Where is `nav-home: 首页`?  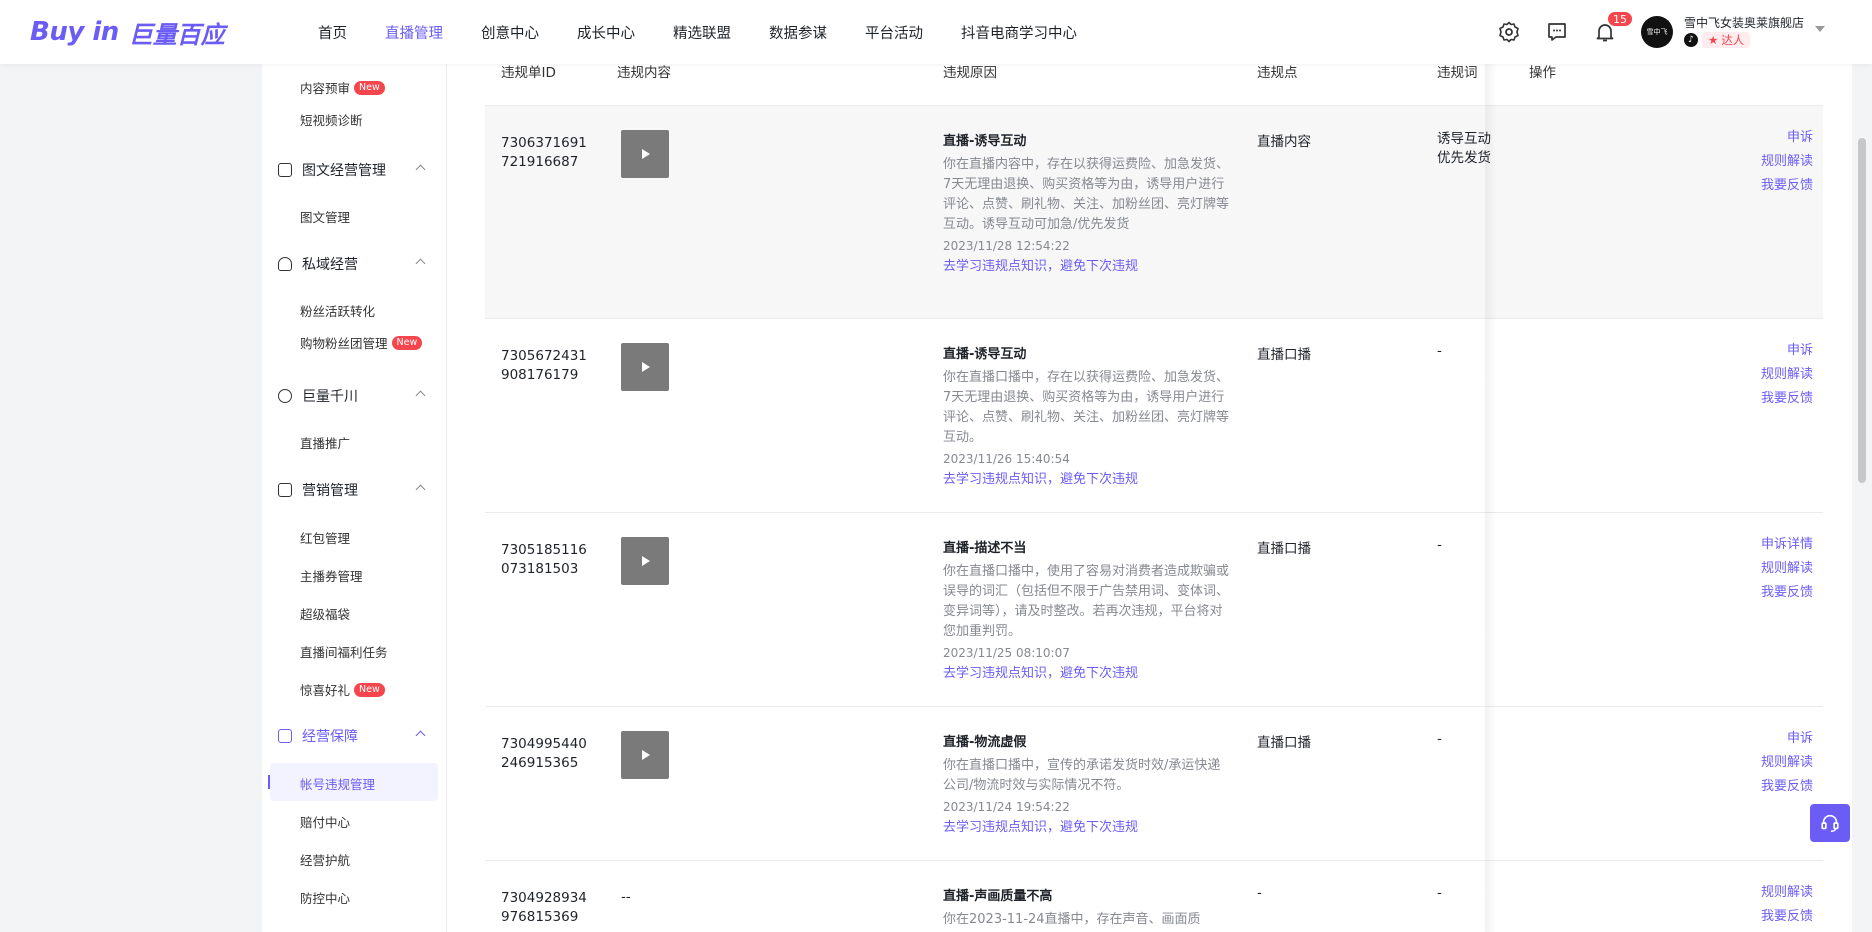 nav-home: 首页 is located at coordinates (332, 32).